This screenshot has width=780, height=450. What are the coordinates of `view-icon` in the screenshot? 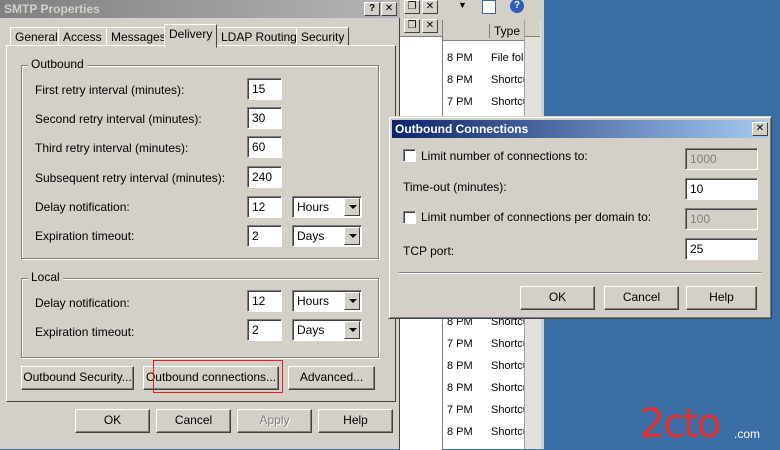 It's located at (489, 7).